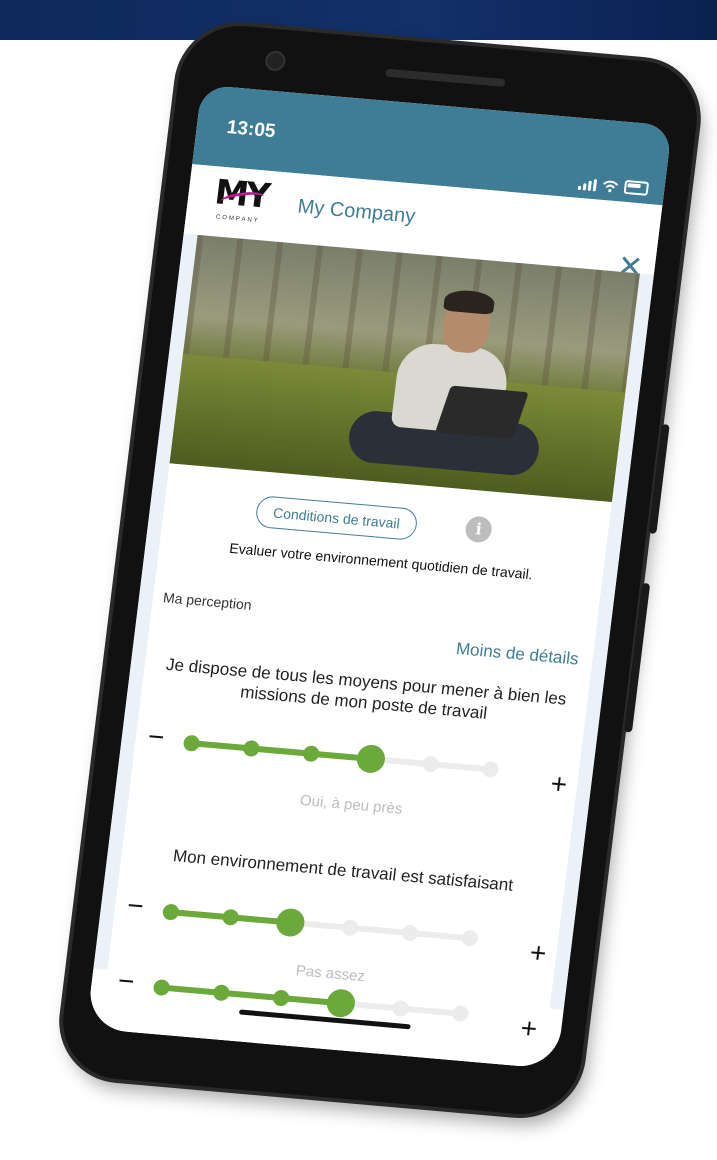 This screenshot has height=1160, width=717. I want to click on signal-icon, so click(587, 185).